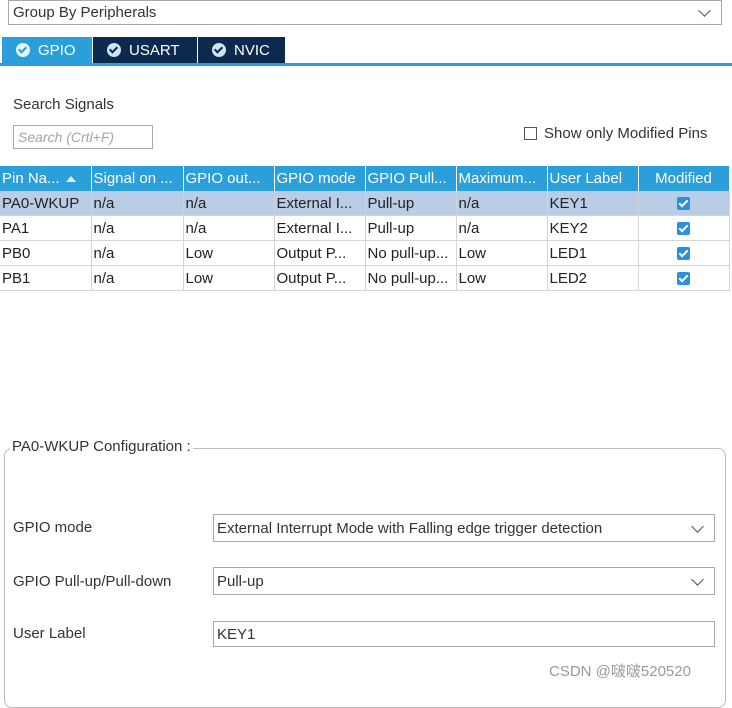 Image resolution: width=732 pixels, height=708 pixels. I want to click on group-by-dropdown: Group By Peripherals, so click(365, 12).